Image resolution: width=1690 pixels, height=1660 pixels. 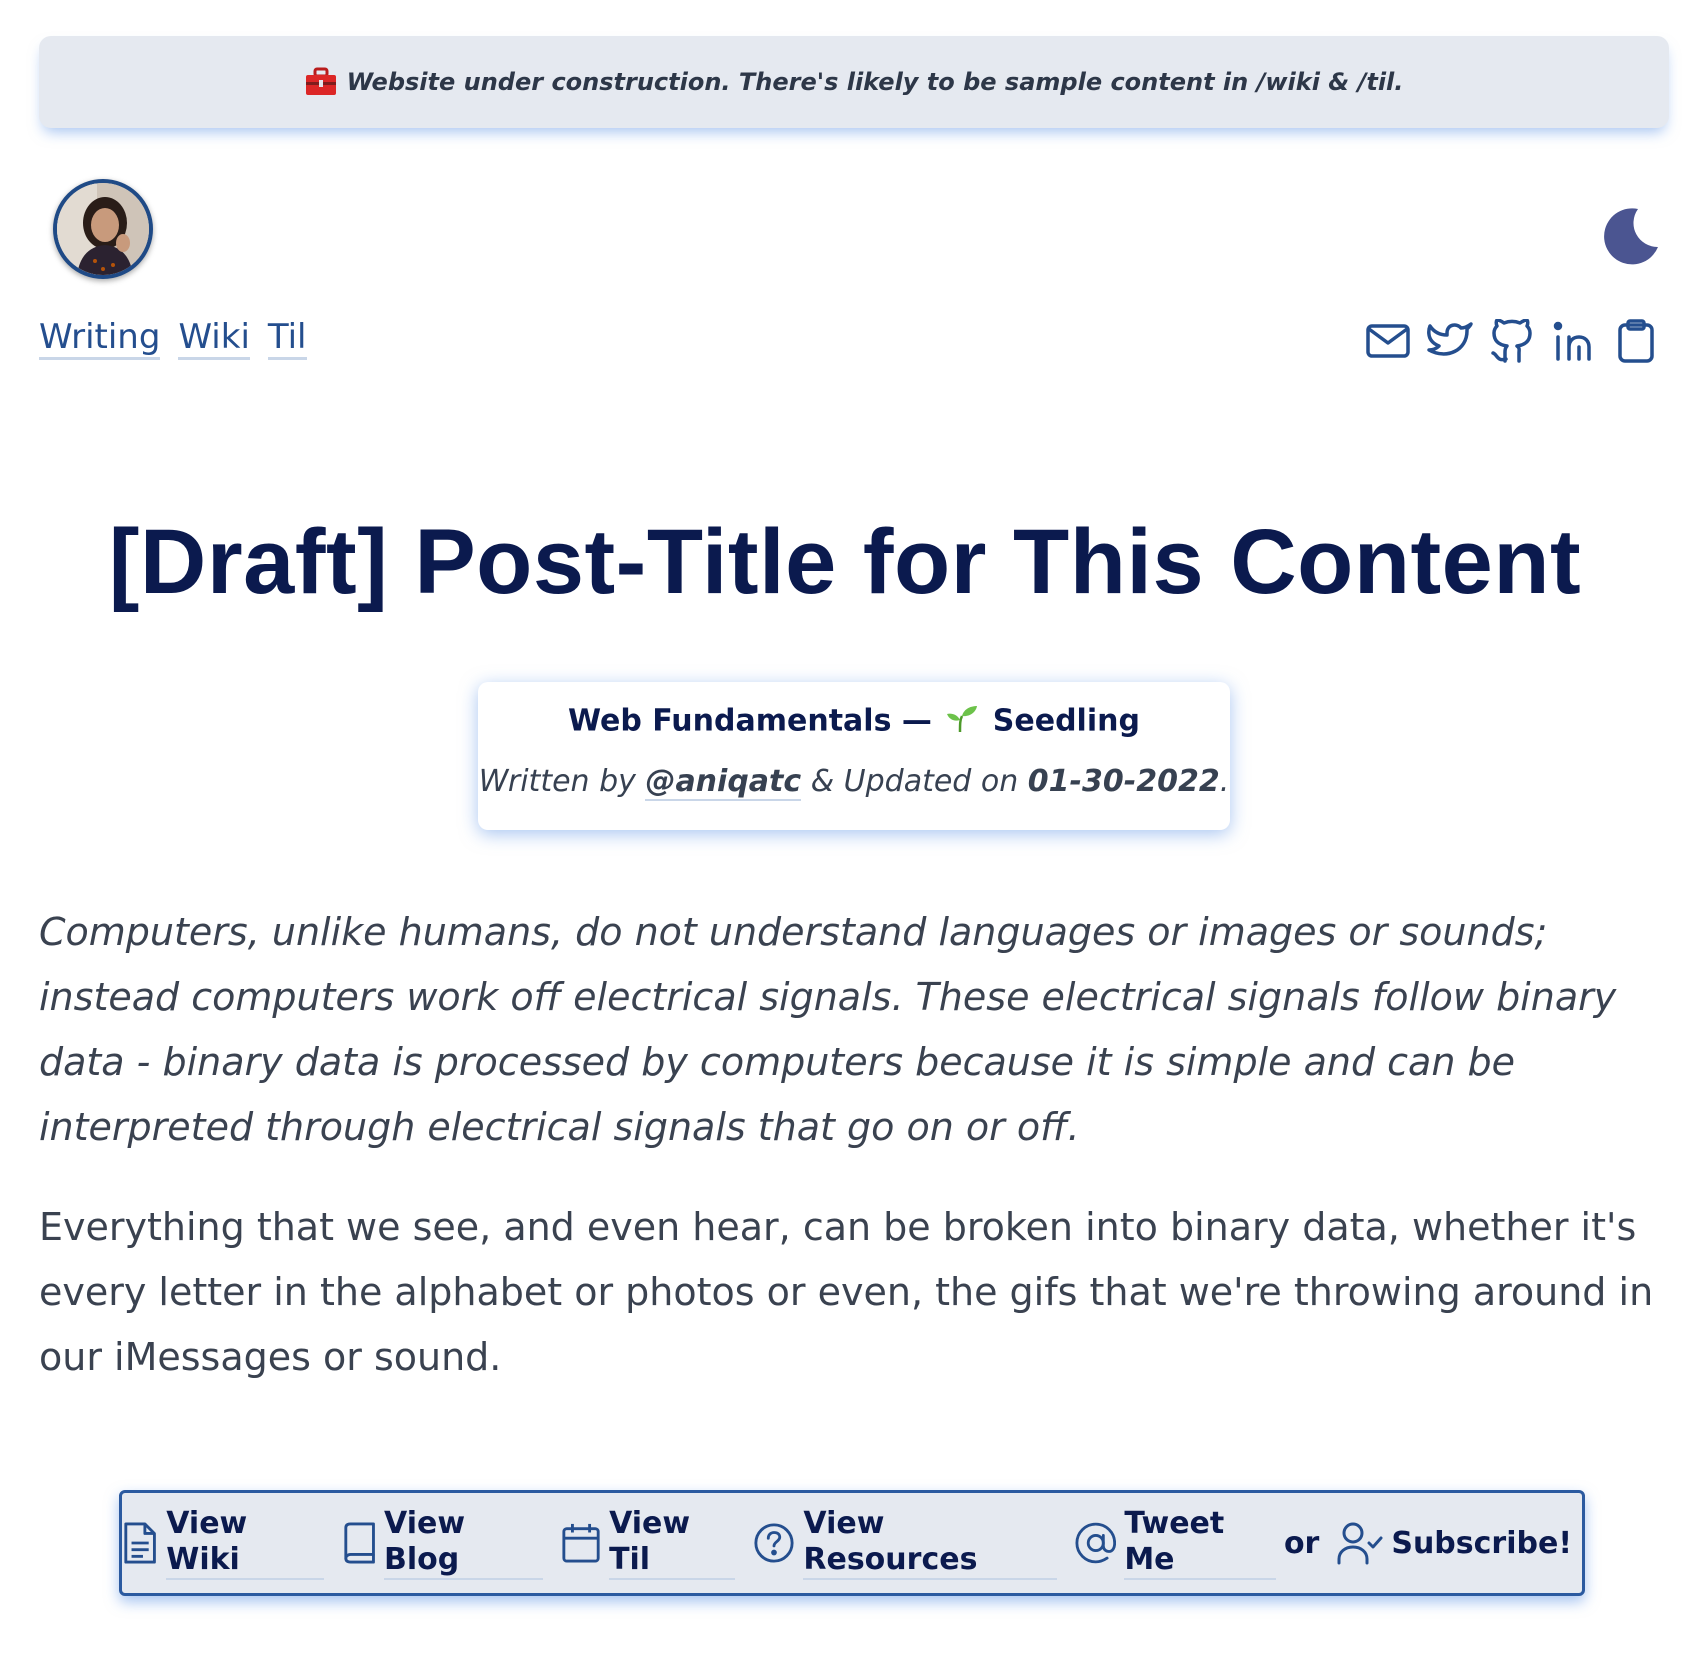 What do you see at coordinates (1574, 341) in the screenshot?
I see `linkedin-icon` at bounding box center [1574, 341].